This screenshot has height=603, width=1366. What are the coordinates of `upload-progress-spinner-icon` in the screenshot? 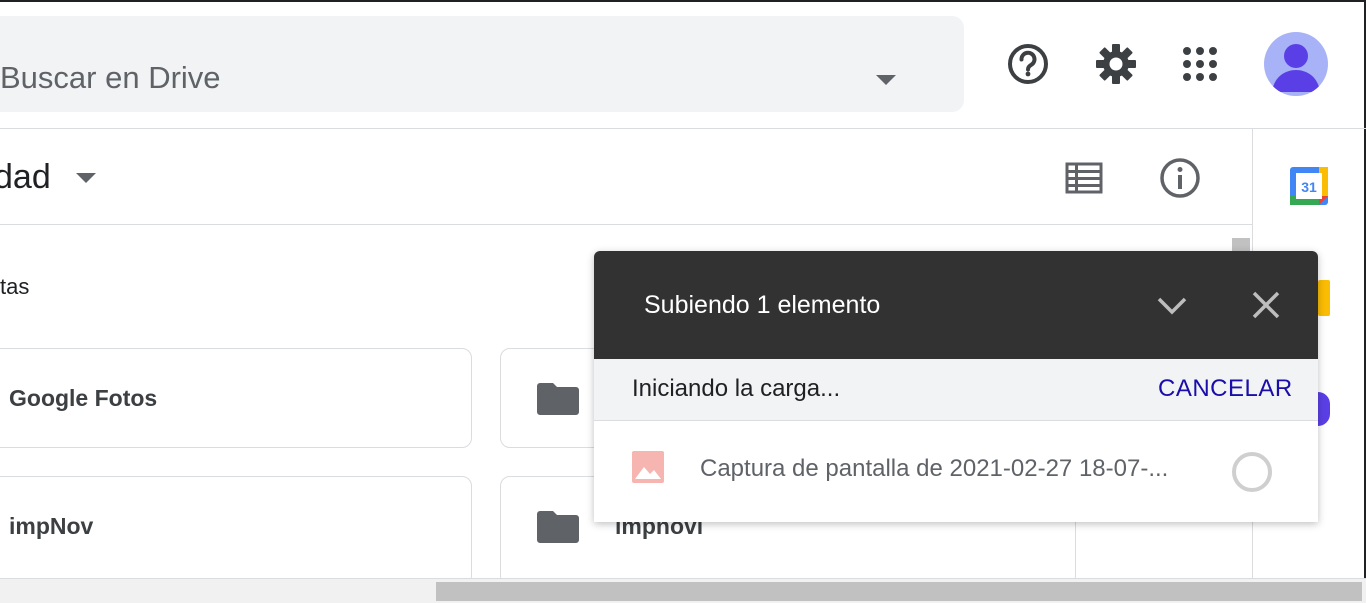 It's located at (1252, 472).